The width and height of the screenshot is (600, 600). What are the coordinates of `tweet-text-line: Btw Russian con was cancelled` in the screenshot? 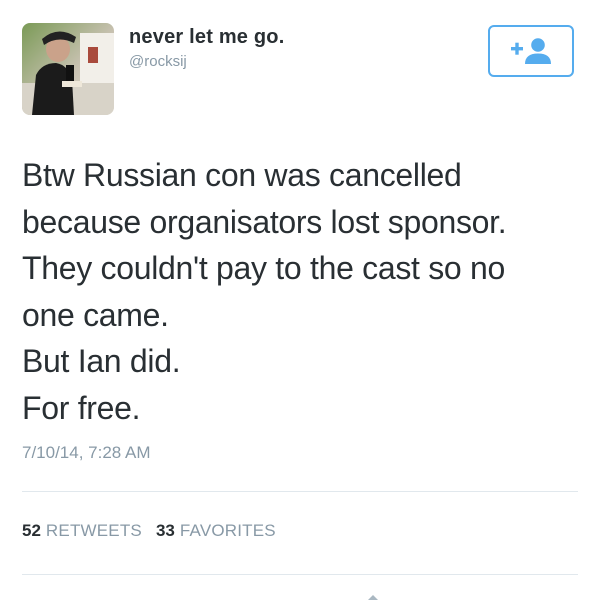 It's located at (242, 175).